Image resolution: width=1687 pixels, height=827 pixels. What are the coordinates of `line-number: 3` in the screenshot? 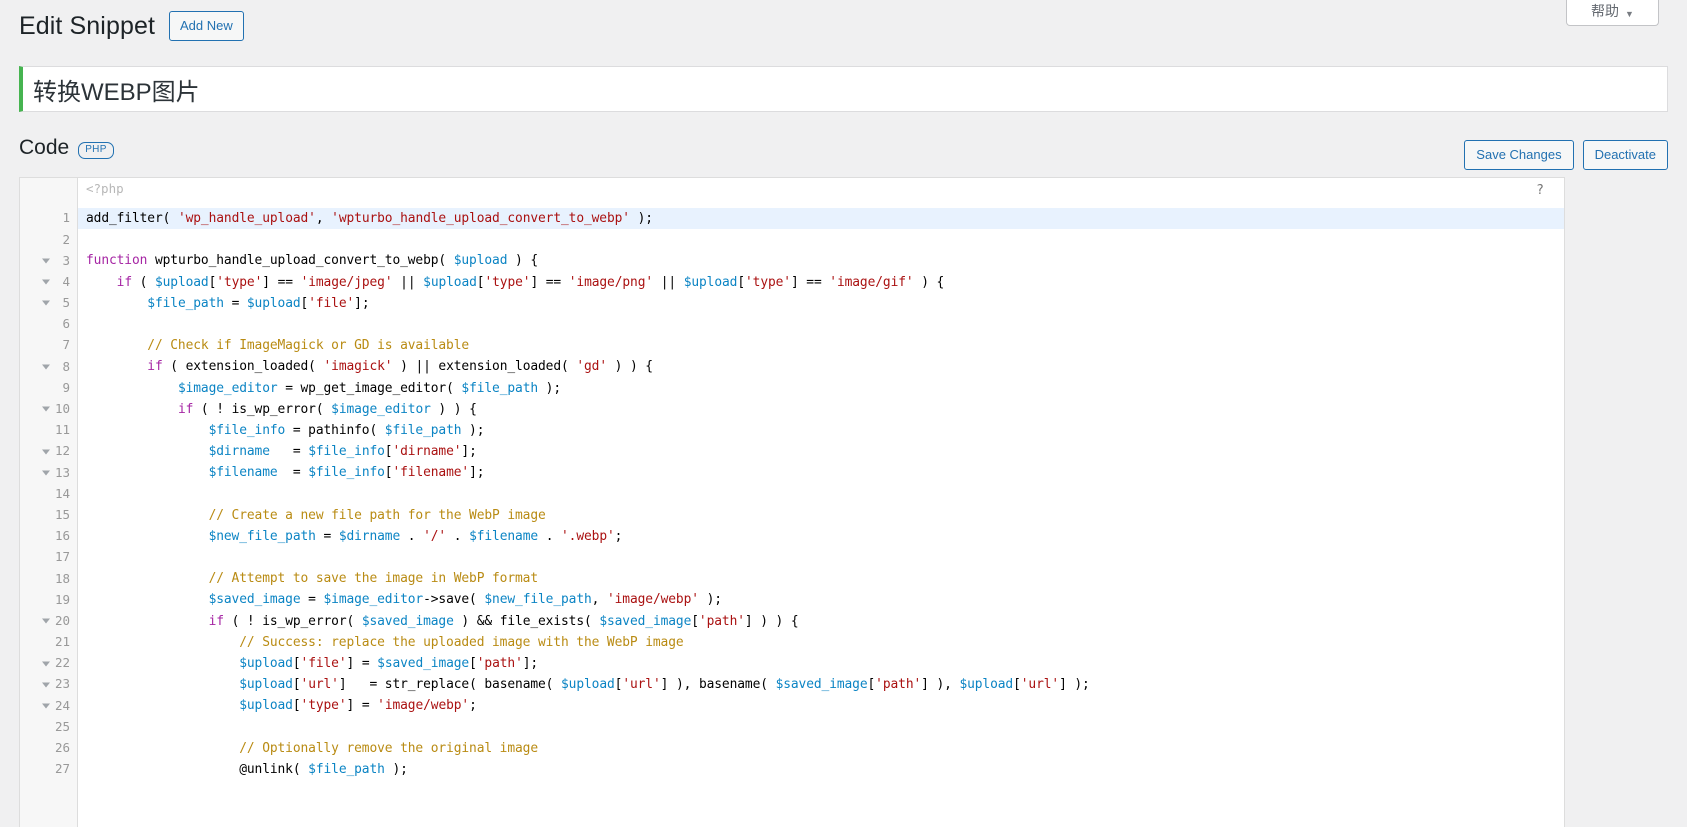 It's located at (66, 260).